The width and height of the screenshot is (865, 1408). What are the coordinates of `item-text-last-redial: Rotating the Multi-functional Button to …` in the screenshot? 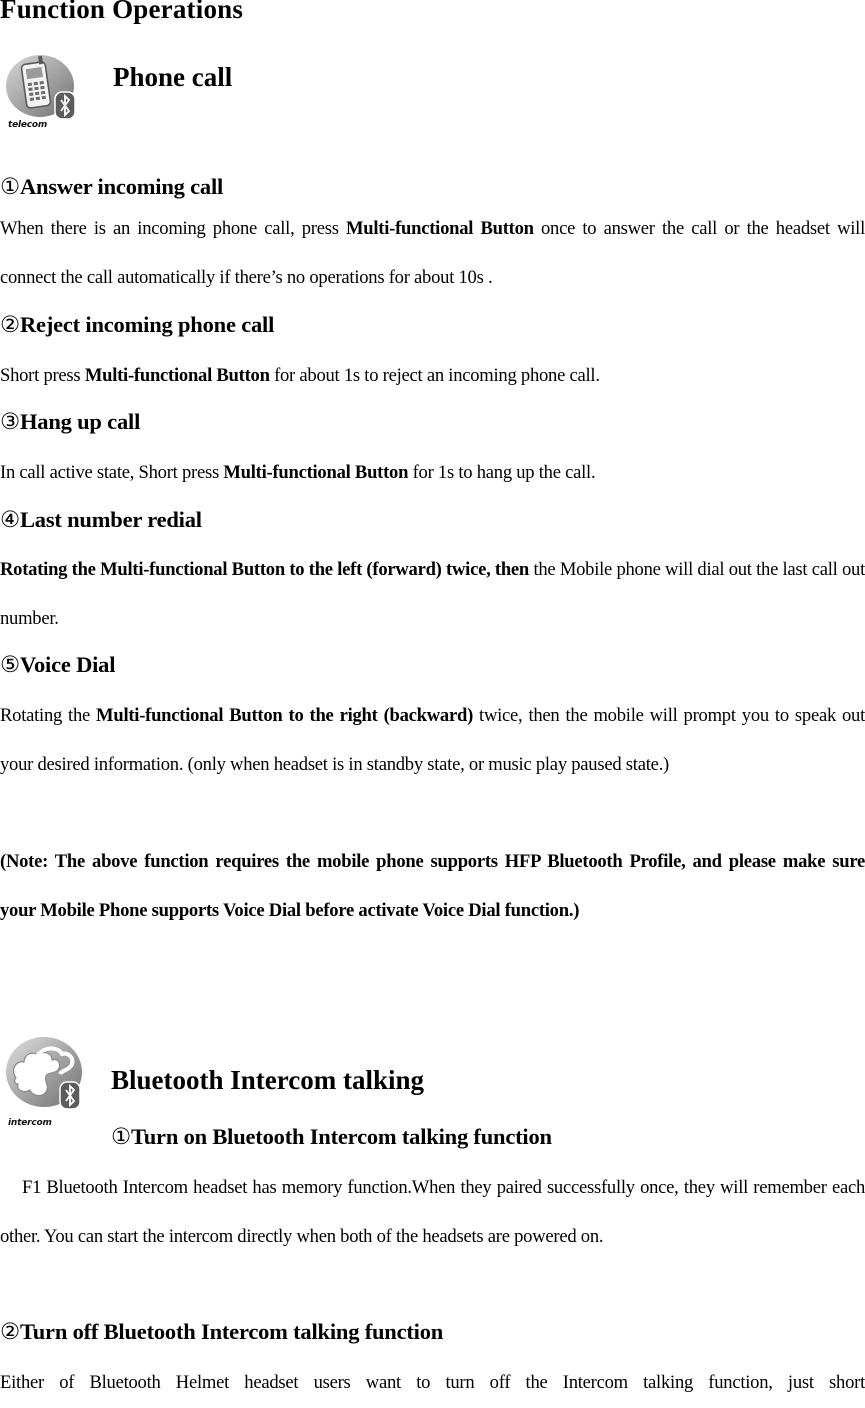 It's located at (432, 594).